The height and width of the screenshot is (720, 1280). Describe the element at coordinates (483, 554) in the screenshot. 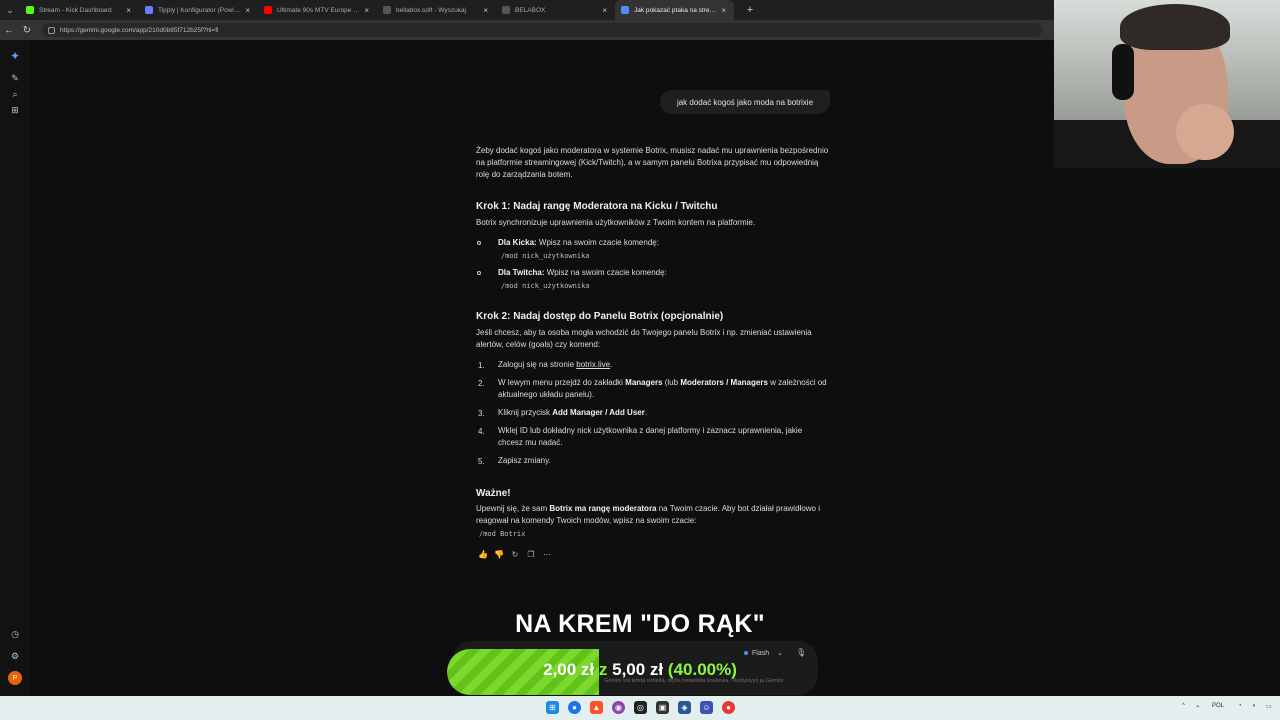

I see `thumbs-up-icon: 👍` at that location.